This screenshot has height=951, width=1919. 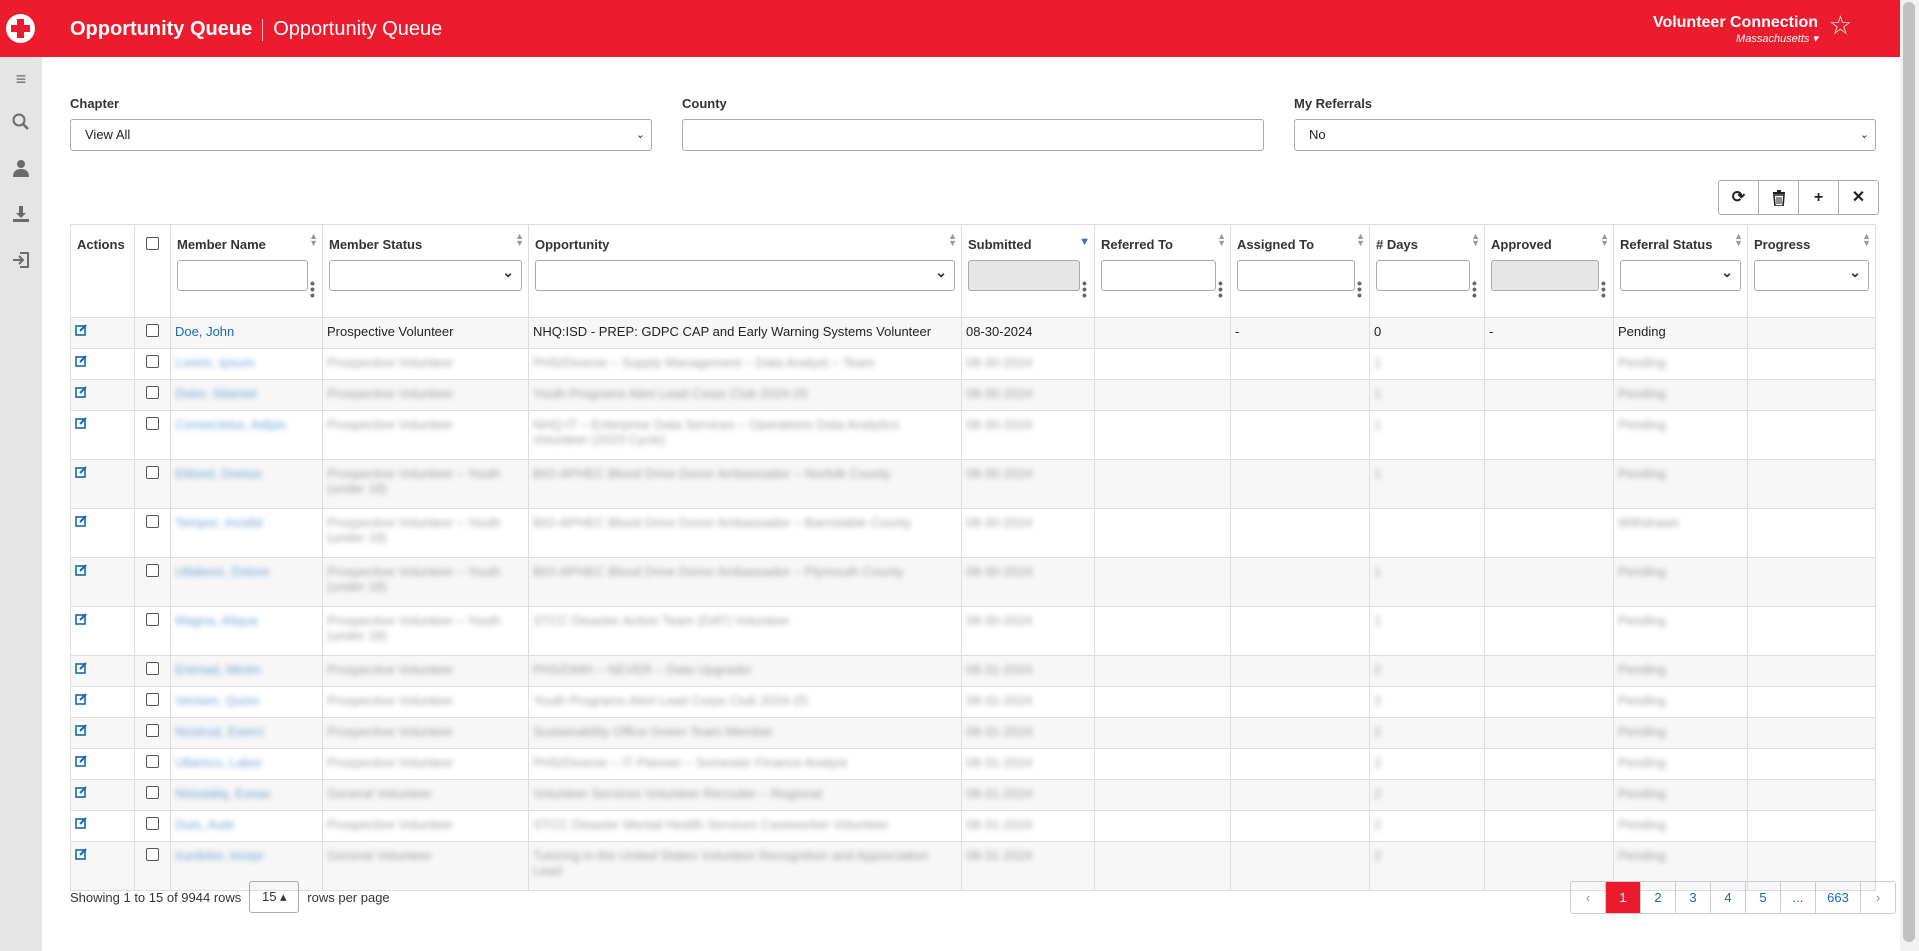 What do you see at coordinates (1423, 275) in the screenshot?
I see `days-filter-input` at bounding box center [1423, 275].